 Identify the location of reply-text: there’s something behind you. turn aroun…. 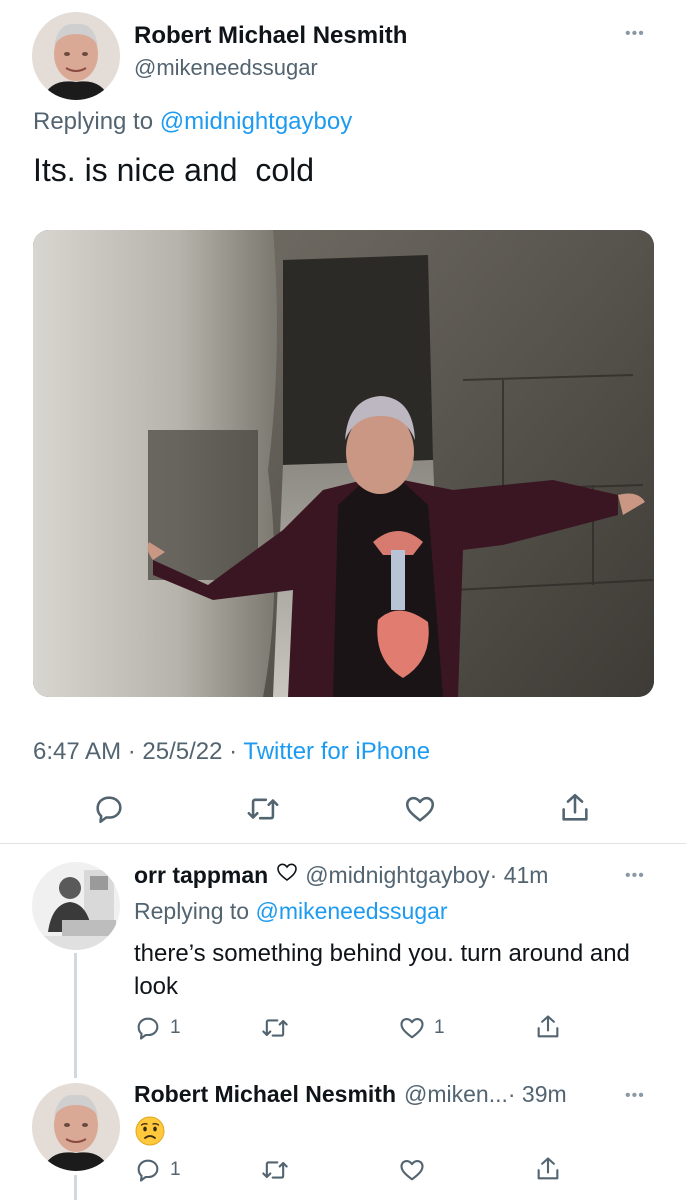
(382, 970).